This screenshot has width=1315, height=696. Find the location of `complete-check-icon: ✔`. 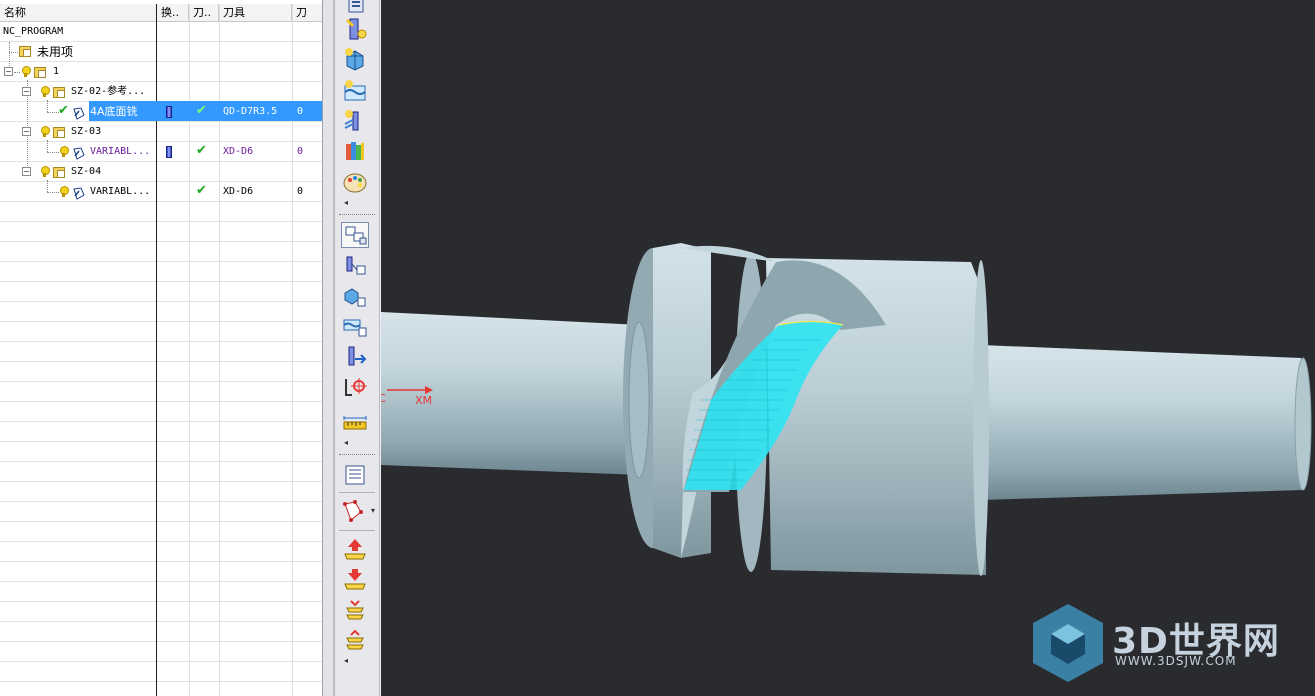

complete-check-icon: ✔ is located at coordinates (63, 110).